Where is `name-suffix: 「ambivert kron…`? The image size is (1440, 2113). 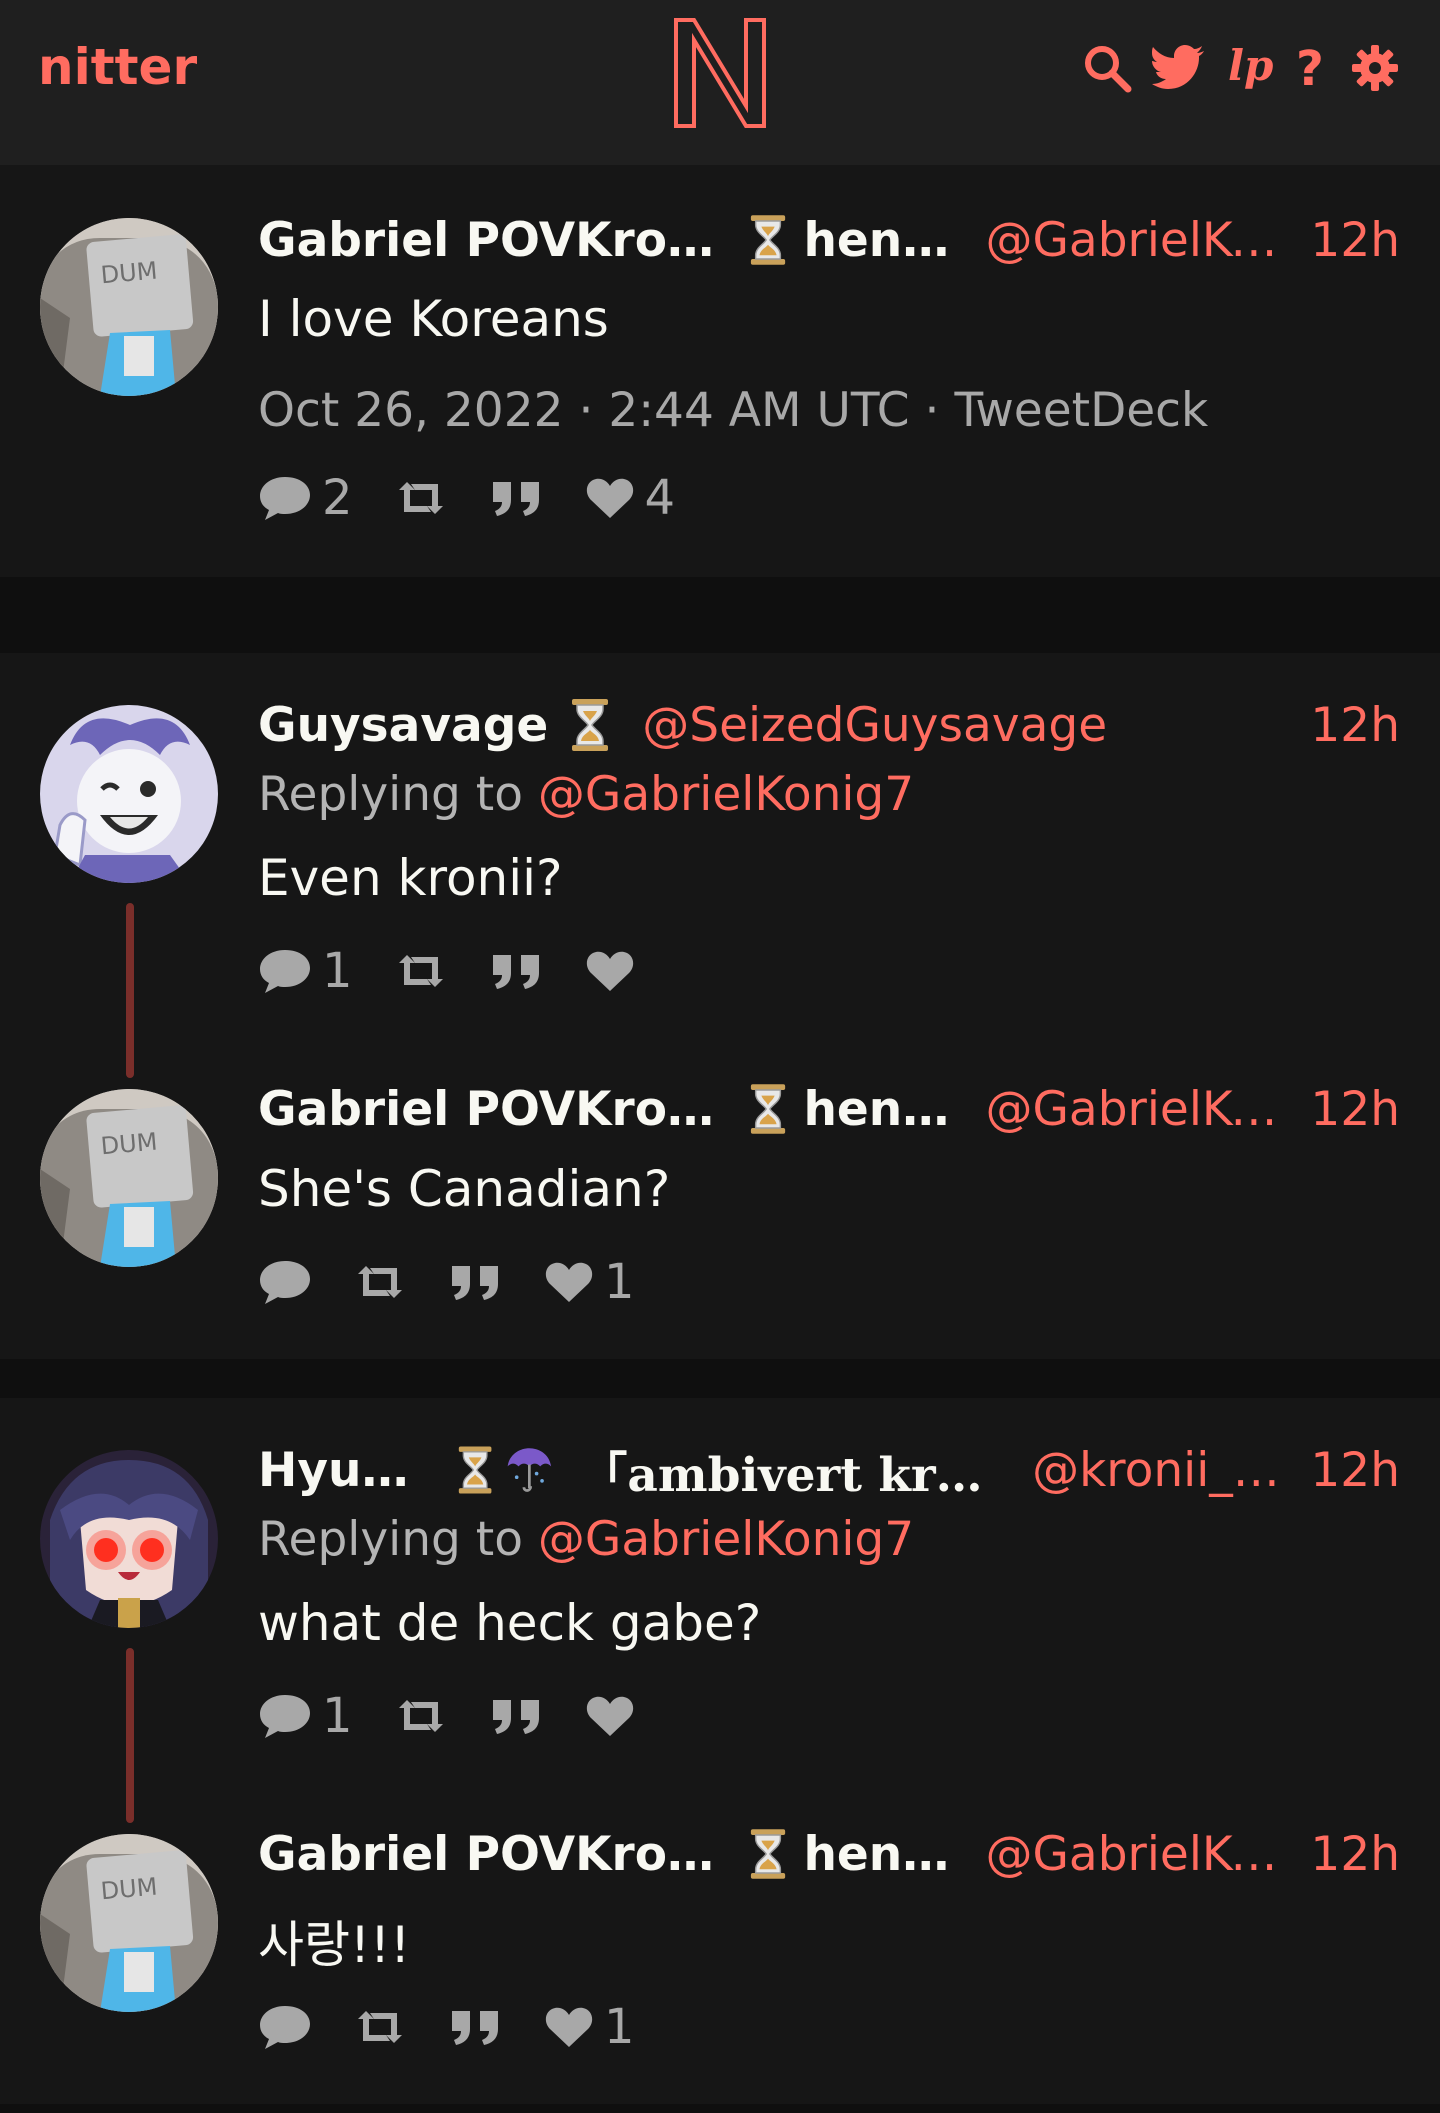 name-suffix: 「ambivert kron… is located at coordinates (792, 1470).